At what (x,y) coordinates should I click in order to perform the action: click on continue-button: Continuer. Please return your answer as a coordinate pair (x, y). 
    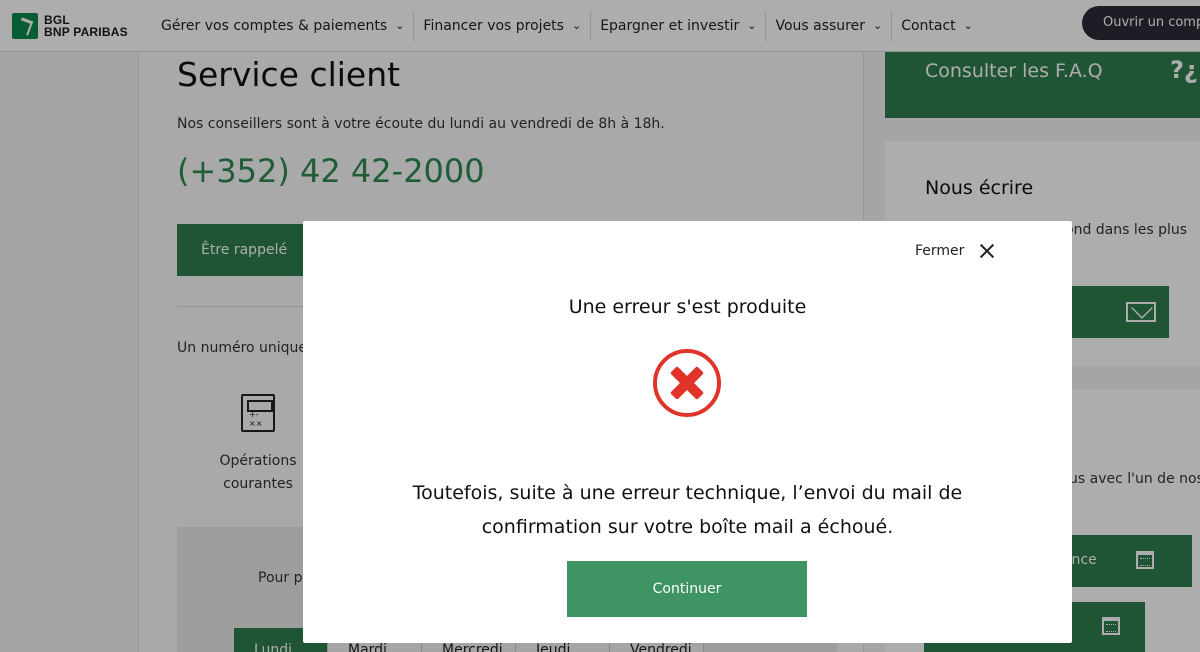
    Looking at the image, I should click on (687, 589).